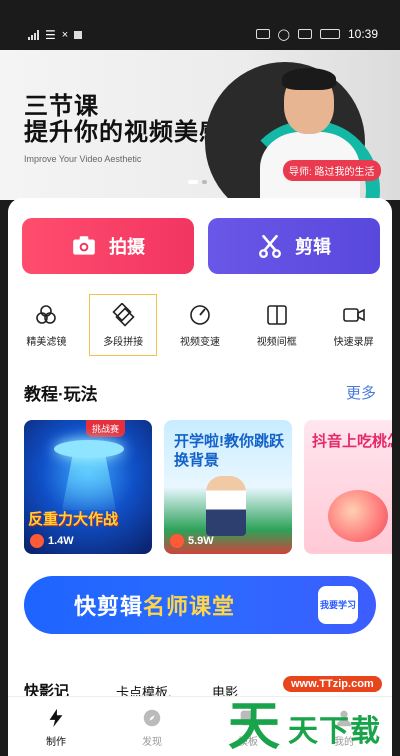 Image resolution: width=400 pixels, height=756 pixels. What do you see at coordinates (226, 506) in the screenshot?
I see `card-figure` at bounding box center [226, 506].